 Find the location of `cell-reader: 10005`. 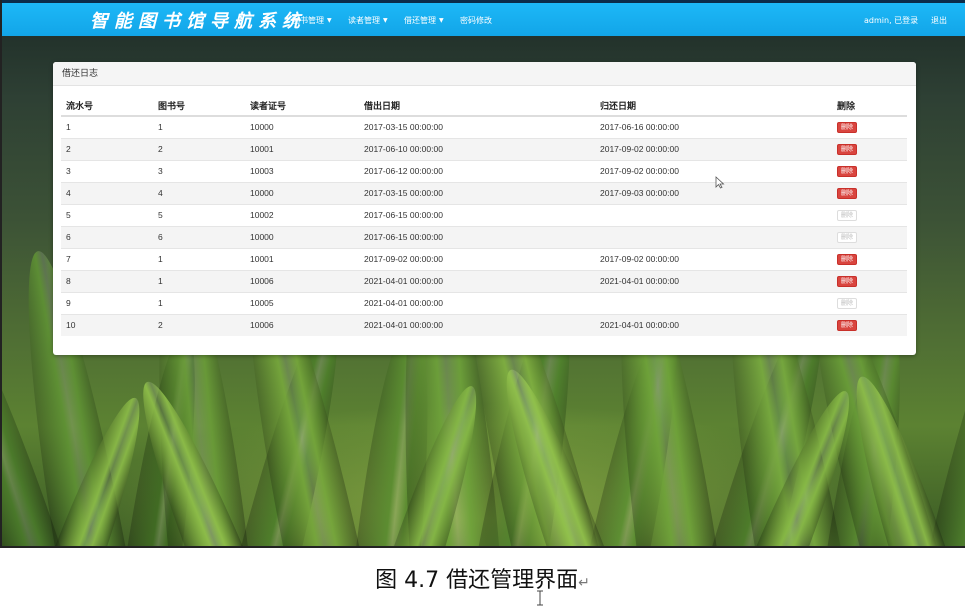

cell-reader: 10005 is located at coordinates (302, 302).